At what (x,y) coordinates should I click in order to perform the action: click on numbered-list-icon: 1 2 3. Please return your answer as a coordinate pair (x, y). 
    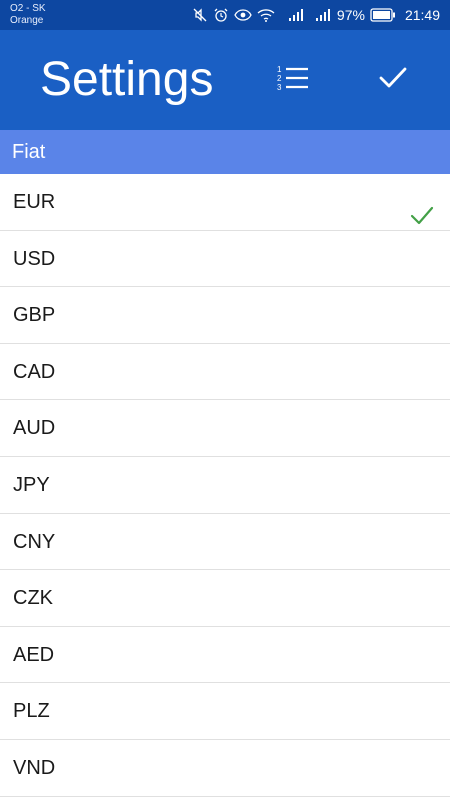
    Looking at the image, I should click on (293, 80).